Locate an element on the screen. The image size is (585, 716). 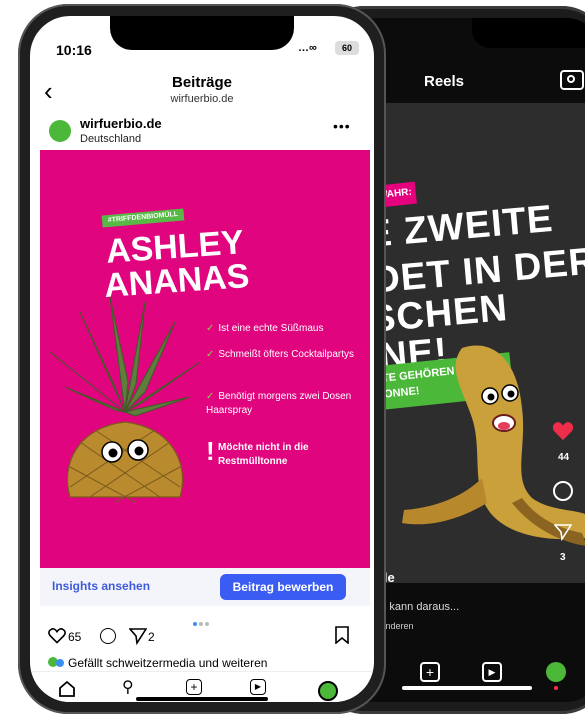
page-subtitle: wirfuerbio.de is located at coordinates (202, 99).